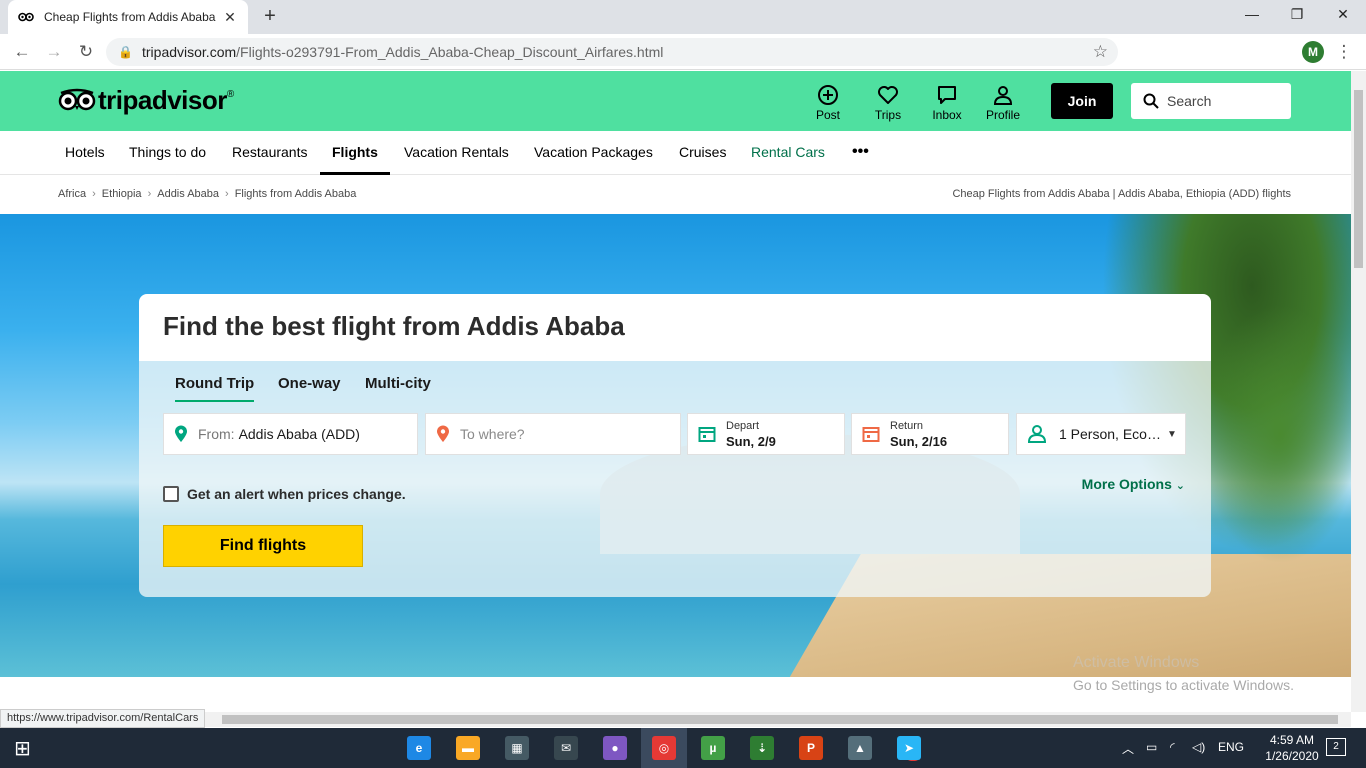  Describe the element at coordinates (22, 52) in the screenshot. I see `back-icon: ←` at that location.